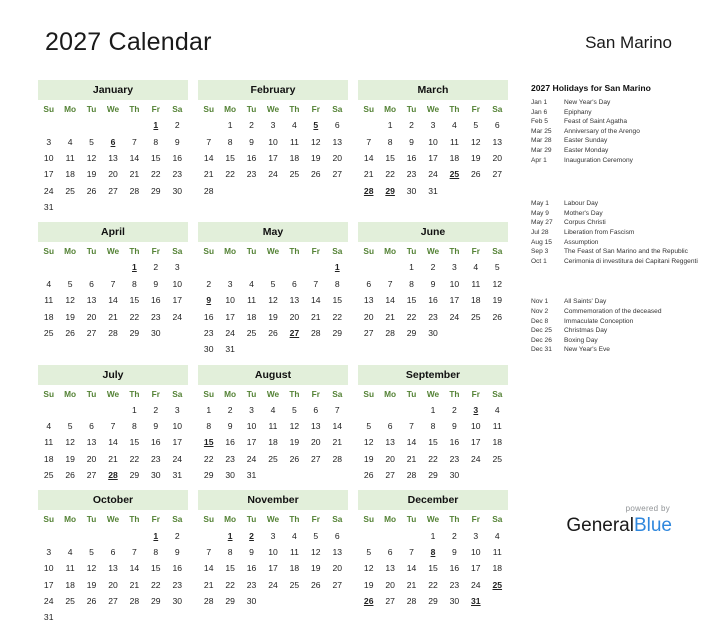  What do you see at coordinates (368, 284) in the screenshot?
I see `day-cell: 6` at bounding box center [368, 284].